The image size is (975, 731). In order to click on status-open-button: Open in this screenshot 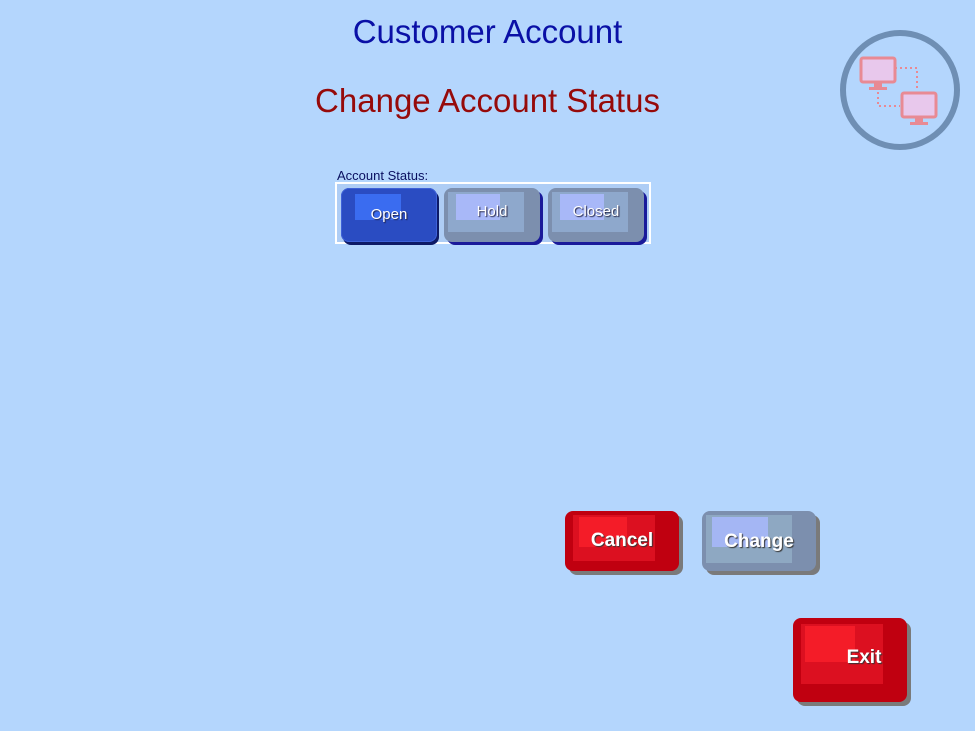, I will do `click(389, 215)`.